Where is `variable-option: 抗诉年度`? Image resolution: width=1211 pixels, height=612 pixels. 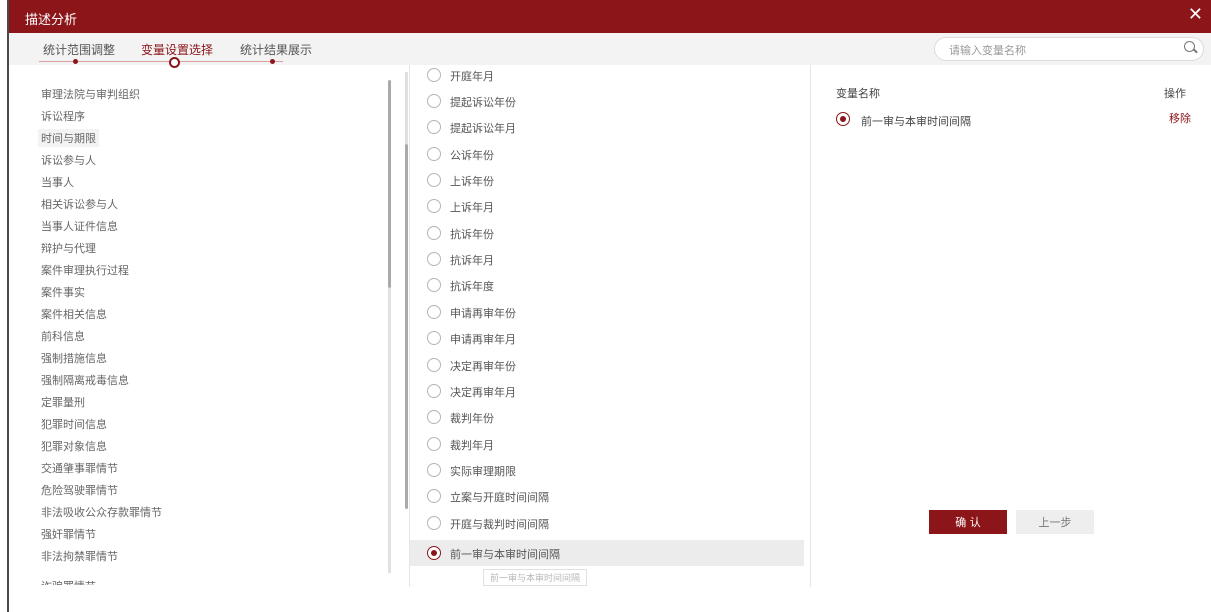 variable-option: 抗诉年度 is located at coordinates (607, 285).